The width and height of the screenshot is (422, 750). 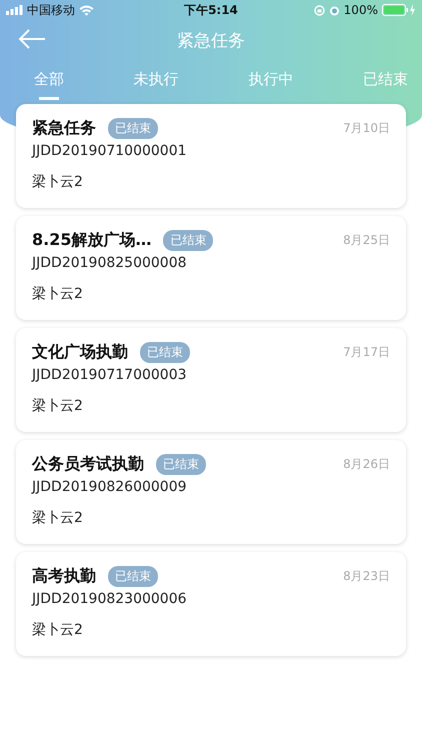 What do you see at coordinates (211, 492) in the screenshot?
I see `task-card: 公务员考试执勤 已结束 8月26日 JJDD20190826000009 梁卜云2` at bounding box center [211, 492].